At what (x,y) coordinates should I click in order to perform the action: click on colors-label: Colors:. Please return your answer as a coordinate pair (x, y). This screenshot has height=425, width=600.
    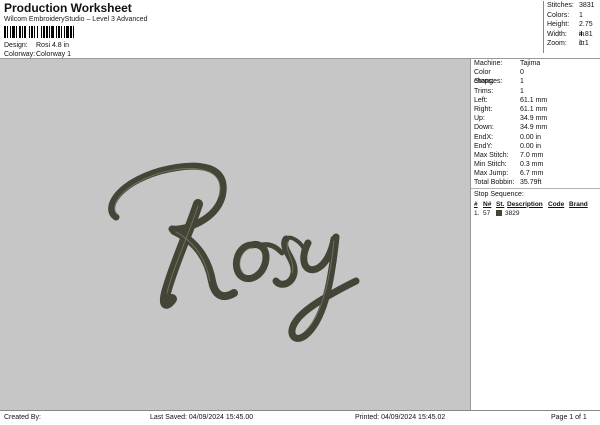
    Looking at the image, I should click on (558, 15).